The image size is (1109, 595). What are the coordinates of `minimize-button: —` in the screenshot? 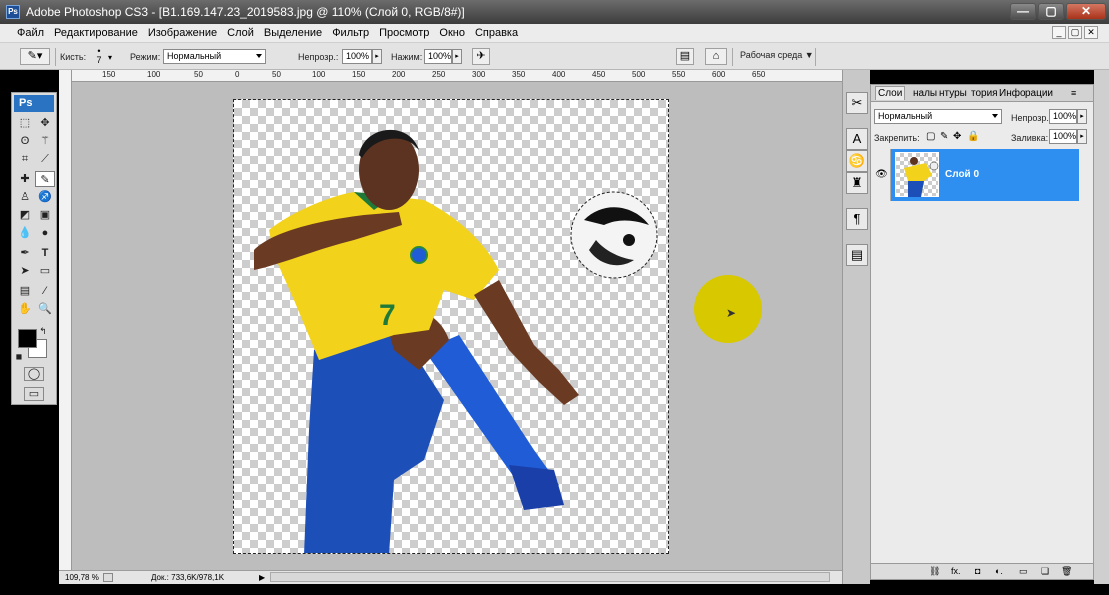 It's located at (1023, 11).